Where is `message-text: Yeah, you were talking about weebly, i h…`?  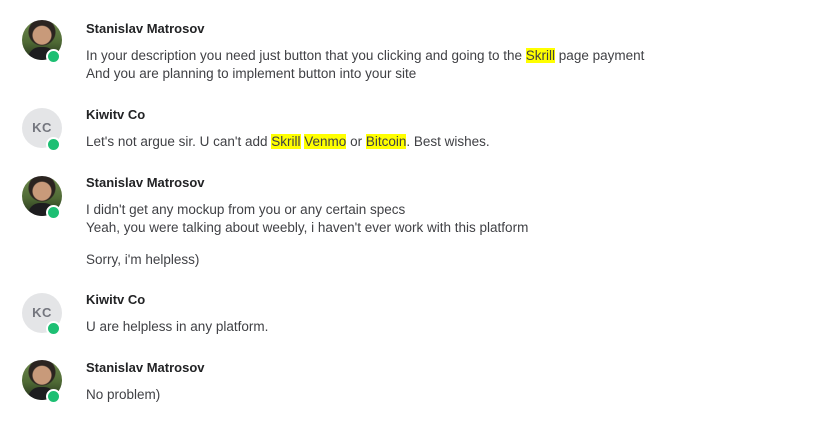 message-text: Yeah, you were talking about weebly, i h… is located at coordinates (307, 227).